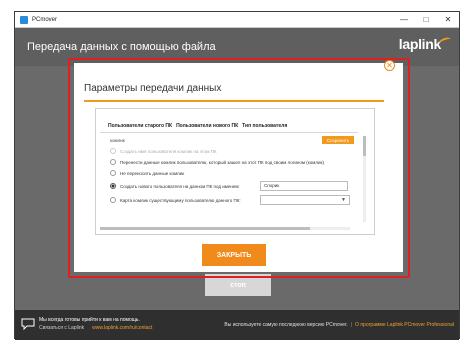 This screenshot has width=474, height=348. What do you see at coordinates (237, 20) in the screenshot?
I see `title-bar: PCmover — □ ✕` at bounding box center [237, 20].